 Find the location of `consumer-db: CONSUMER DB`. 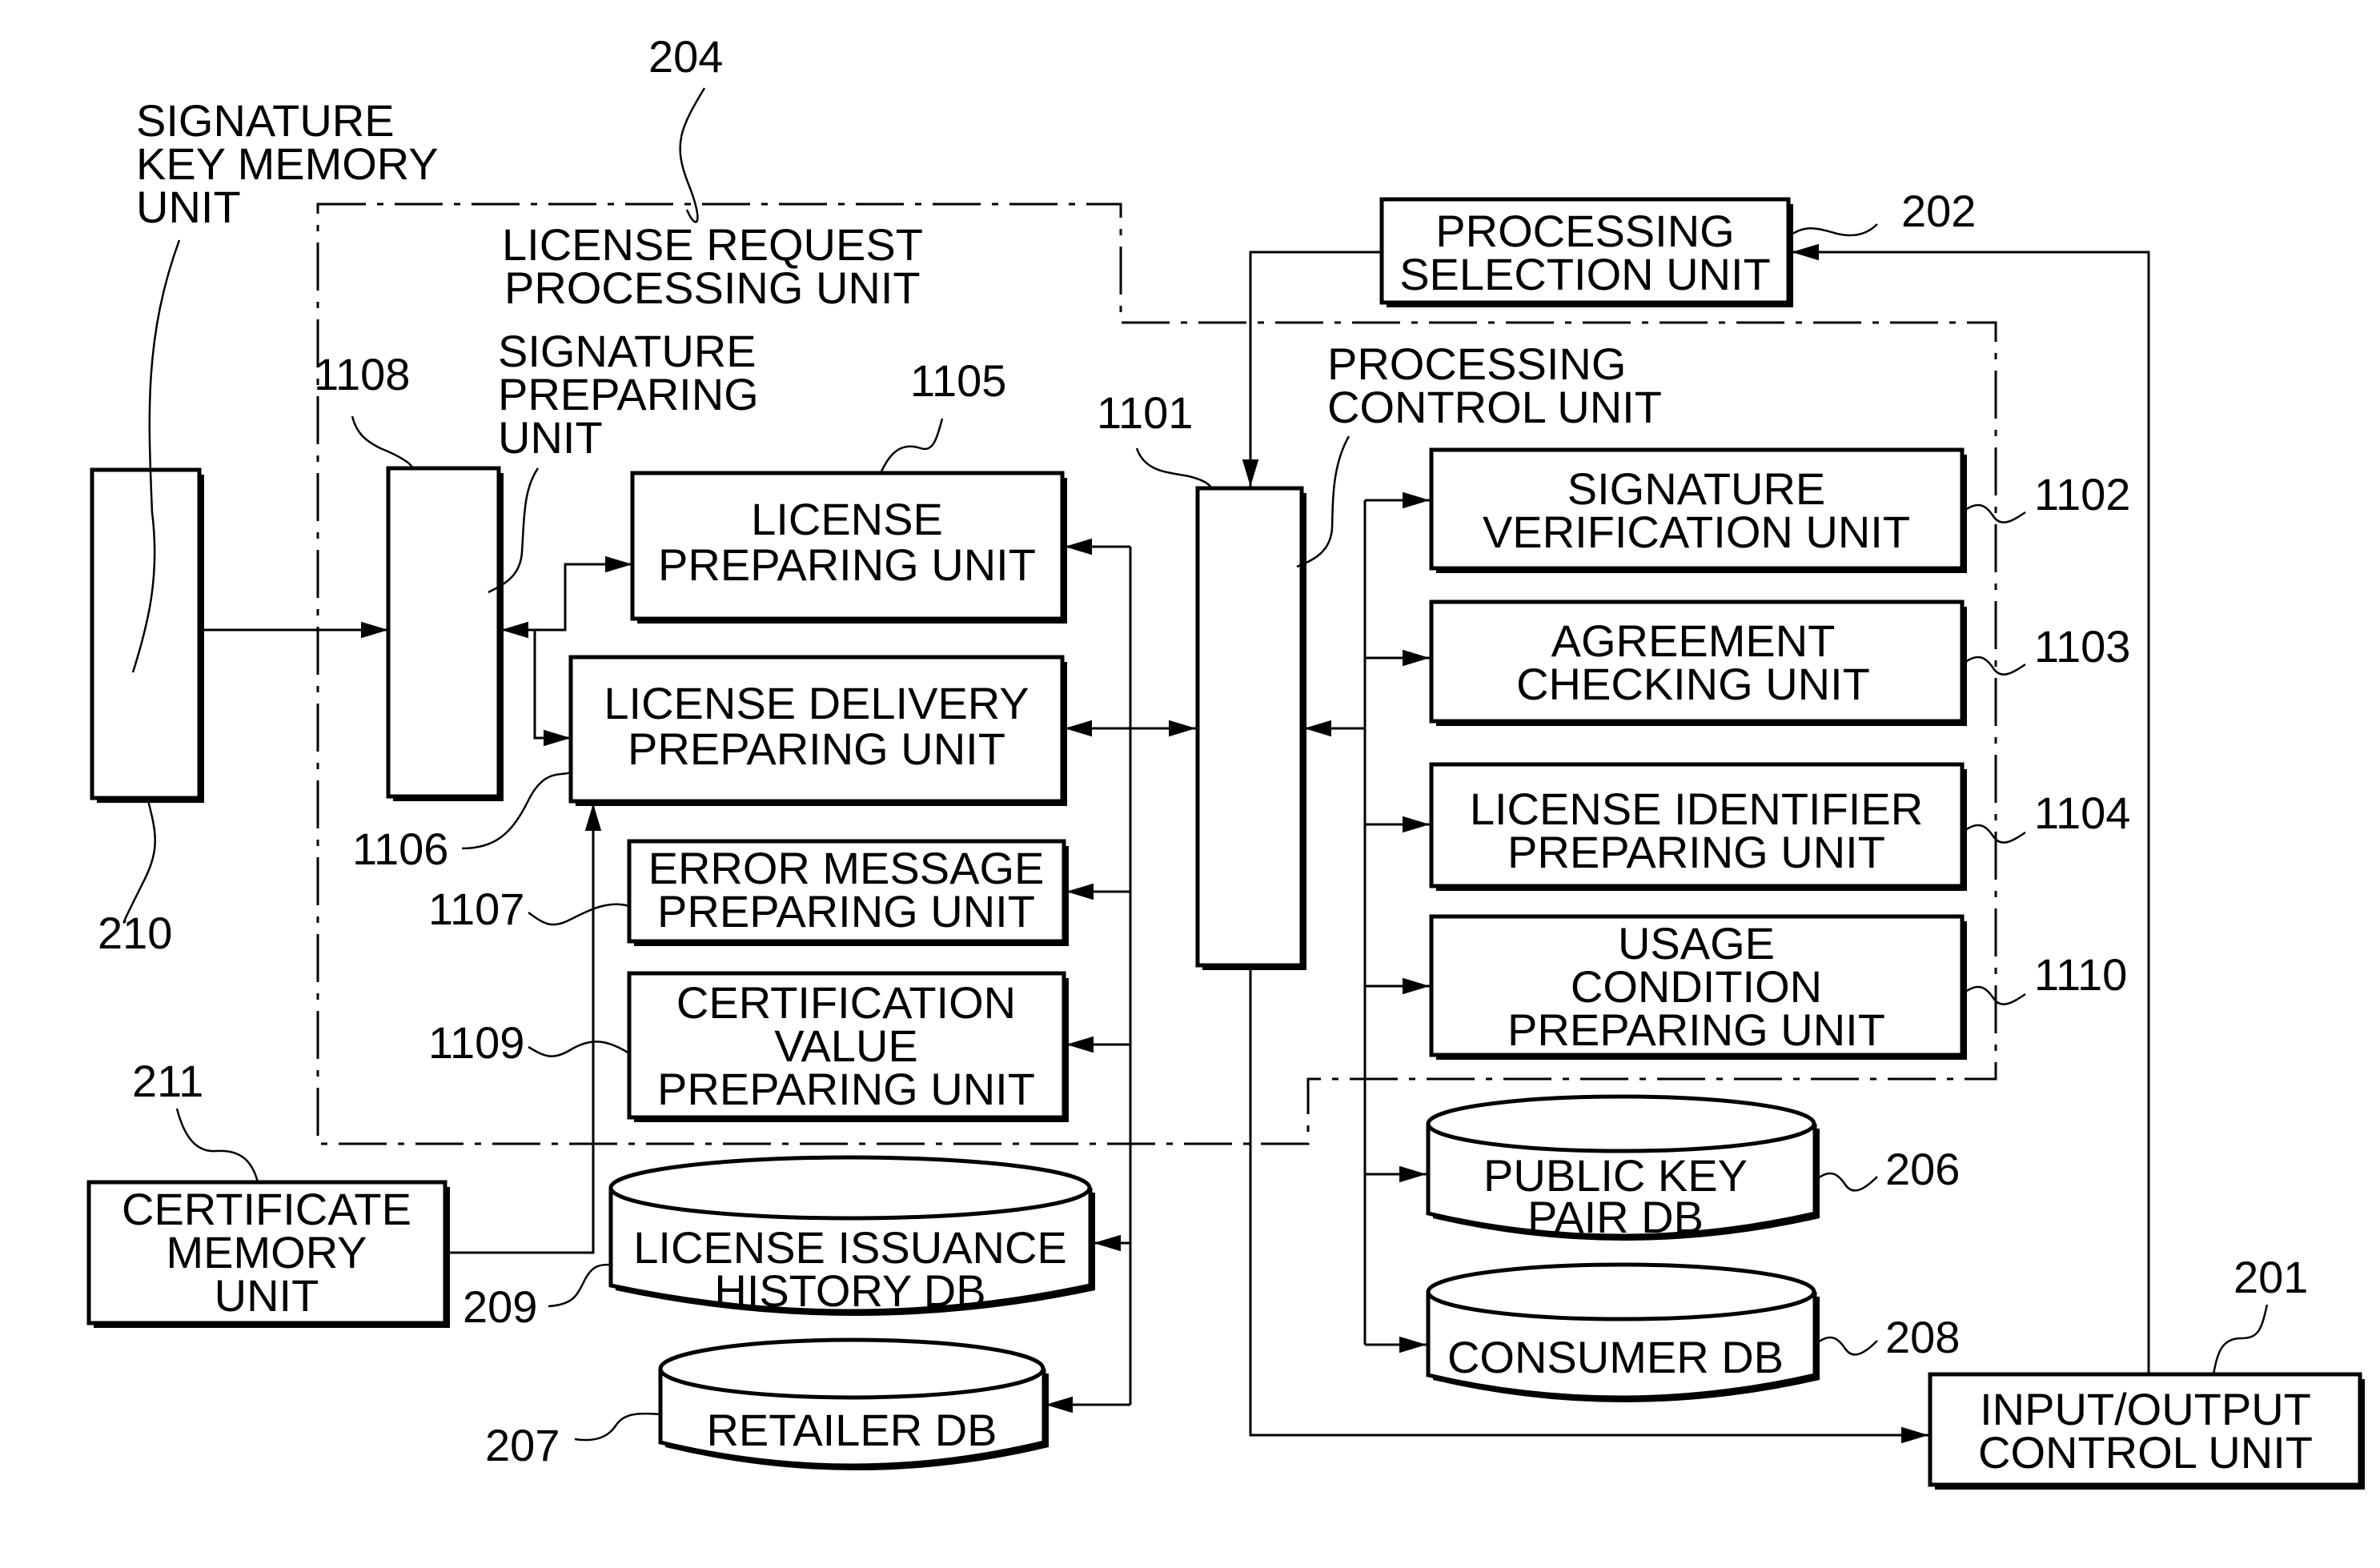

consumer-db: CONSUMER DB is located at coordinates (1623, 1332).